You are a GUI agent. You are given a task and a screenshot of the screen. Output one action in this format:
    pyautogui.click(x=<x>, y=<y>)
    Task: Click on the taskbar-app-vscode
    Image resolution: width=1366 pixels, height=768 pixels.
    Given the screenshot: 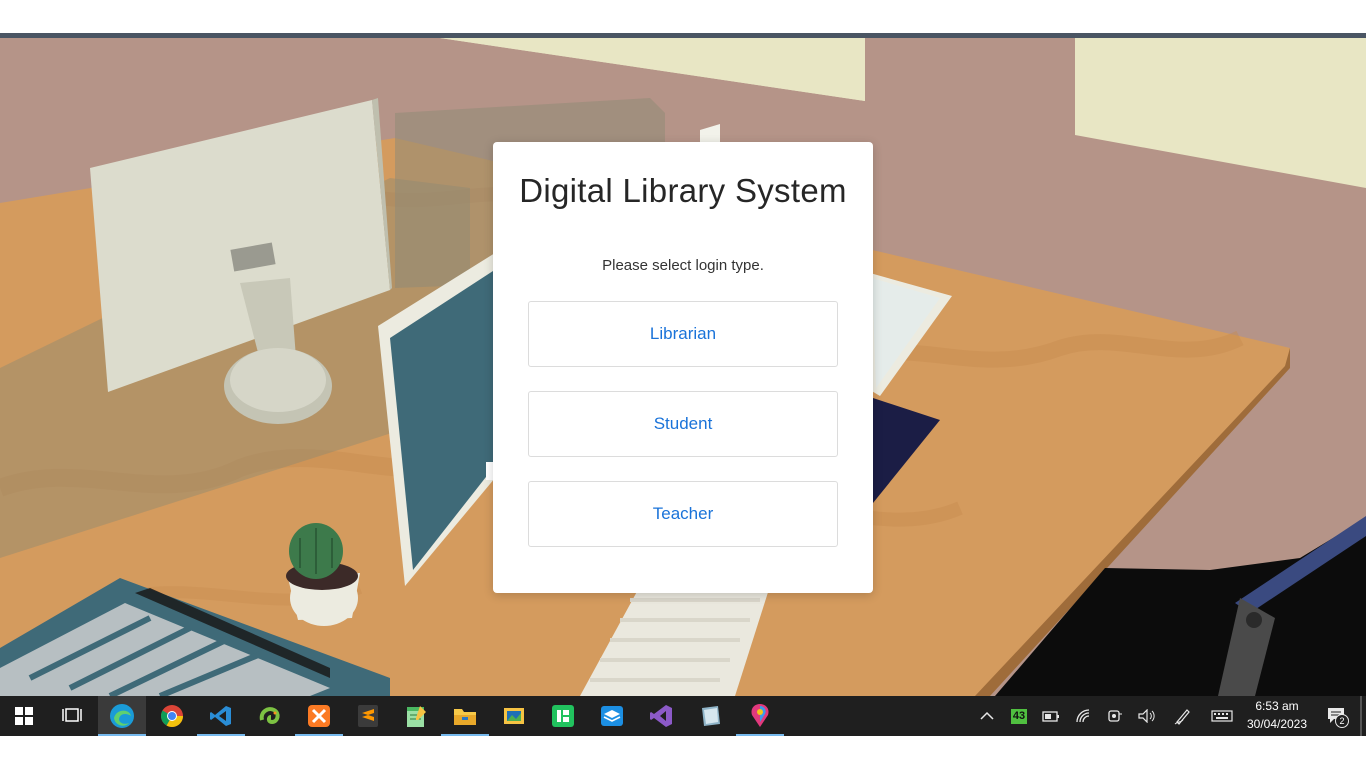 What is the action you would take?
    pyautogui.click(x=221, y=716)
    